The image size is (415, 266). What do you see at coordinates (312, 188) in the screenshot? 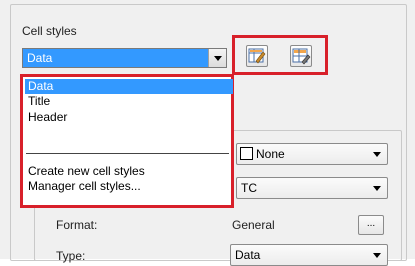
I see `alignment-combo: TC` at bounding box center [312, 188].